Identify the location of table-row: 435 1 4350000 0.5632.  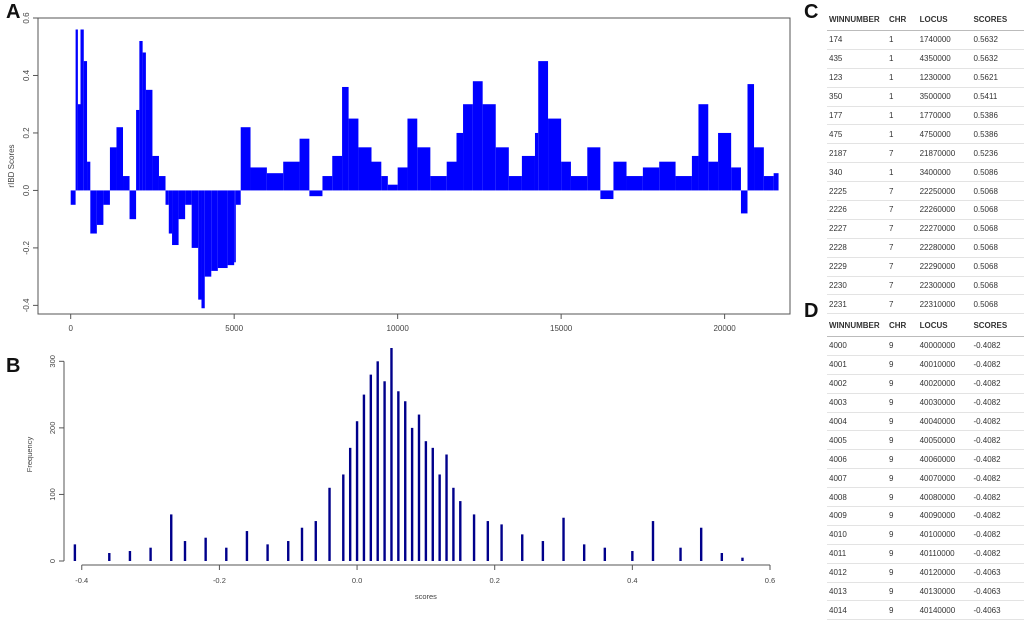
(925, 59).